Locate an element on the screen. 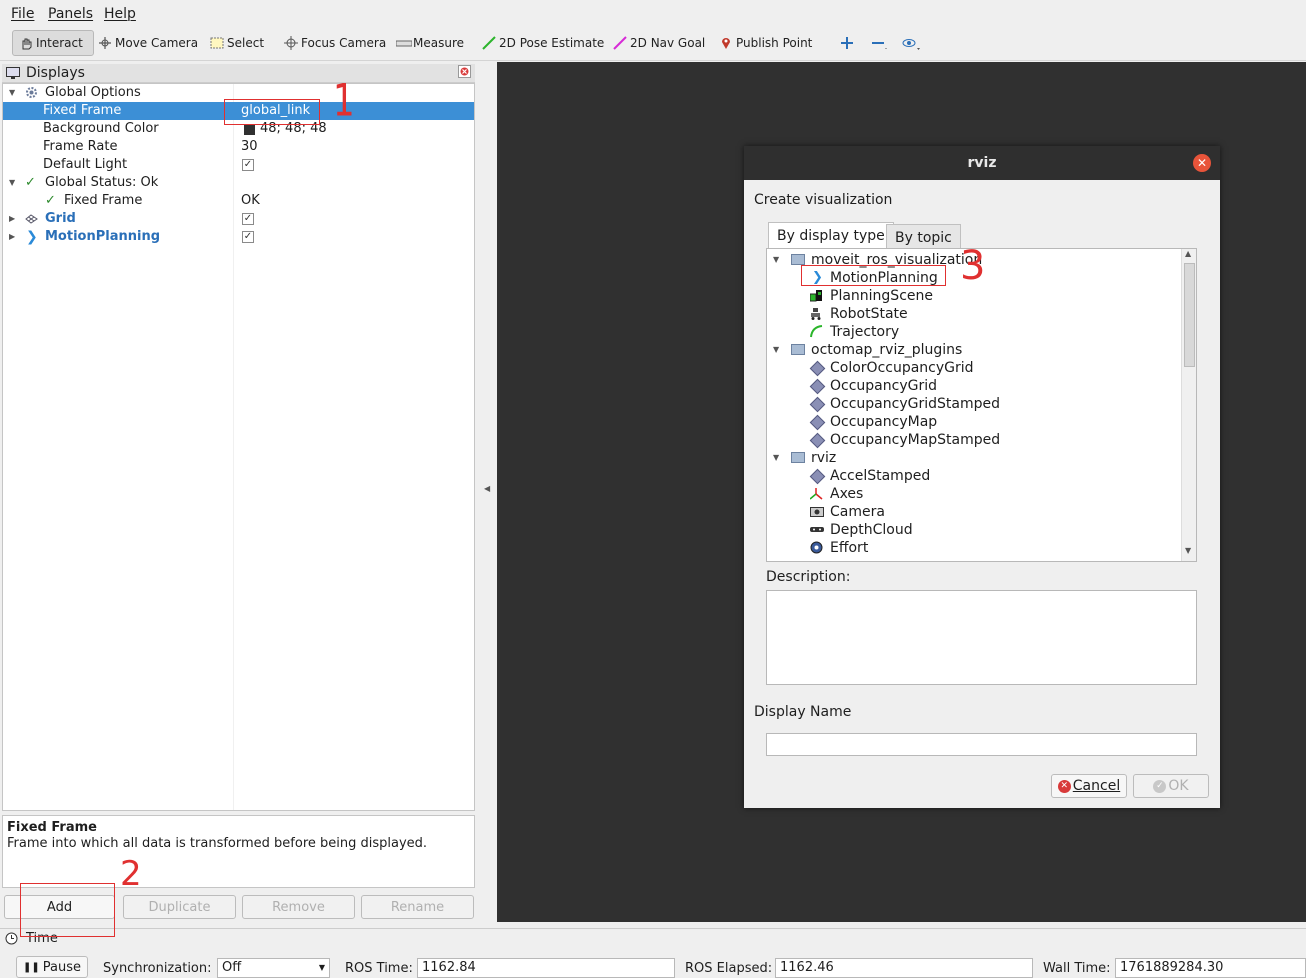 The height and width of the screenshot is (978, 1306). list-item-trajectory: Trajectory is located at coordinates (974, 332).